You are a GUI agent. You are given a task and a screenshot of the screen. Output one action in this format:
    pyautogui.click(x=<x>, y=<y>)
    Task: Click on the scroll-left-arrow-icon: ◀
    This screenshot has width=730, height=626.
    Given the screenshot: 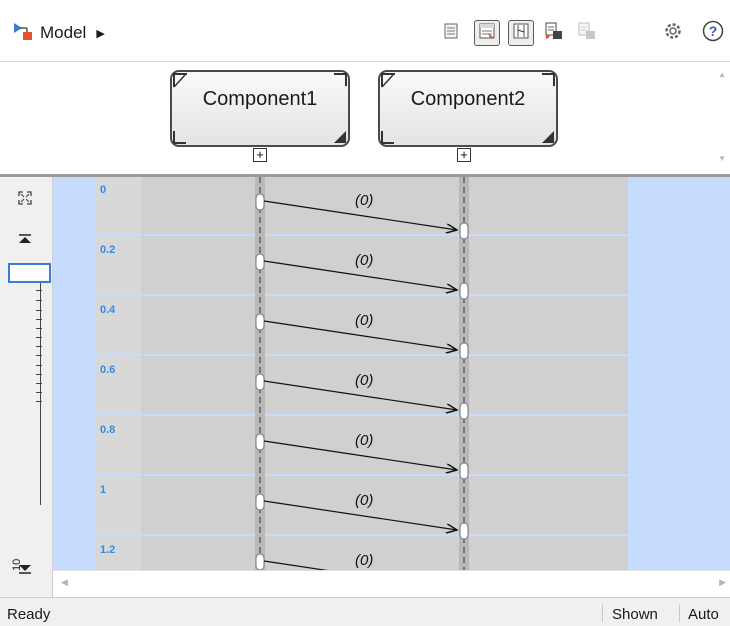 What is the action you would take?
    pyautogui.click(x=64, y=582)
    